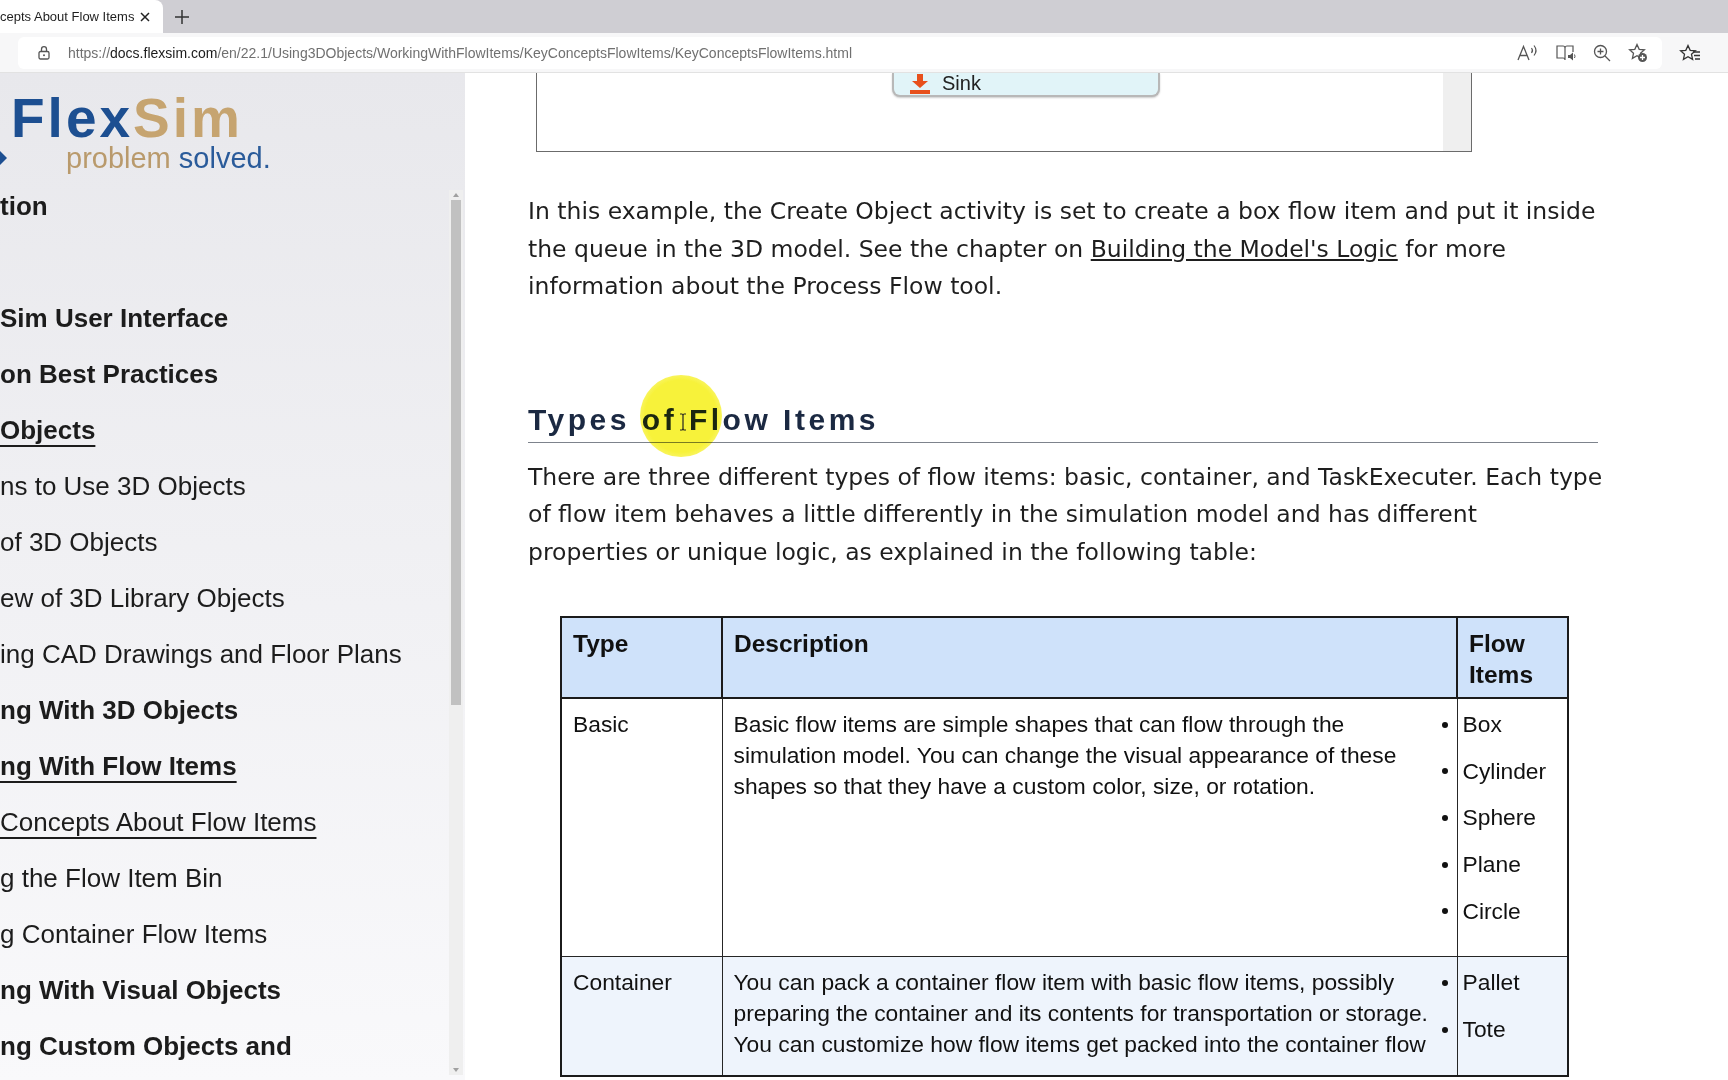 Image resolution: width=1728 pixels, height=1080 pixels. What do you see at coordinates (1566, 52) in the screenshot?
I see `book-speaker-icon` at bounding box center [1566, 52].